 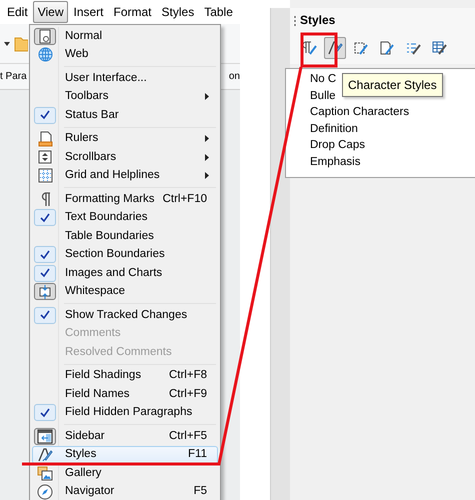 I want to click on menu-item: Scrollbars, so click(x=125, y=157).